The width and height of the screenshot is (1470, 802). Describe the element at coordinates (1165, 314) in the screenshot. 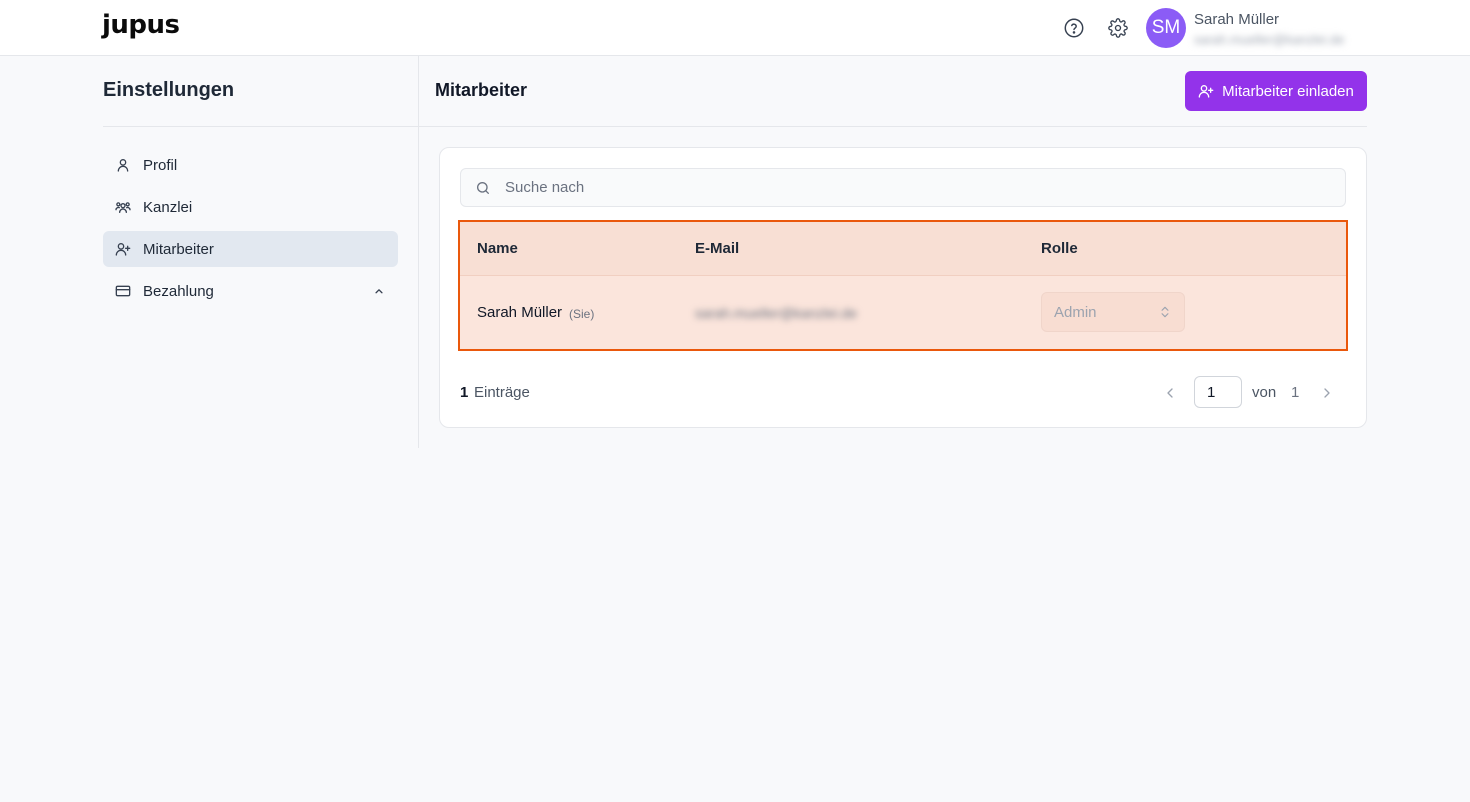

I see `chevron-up-down-icon` at that location.